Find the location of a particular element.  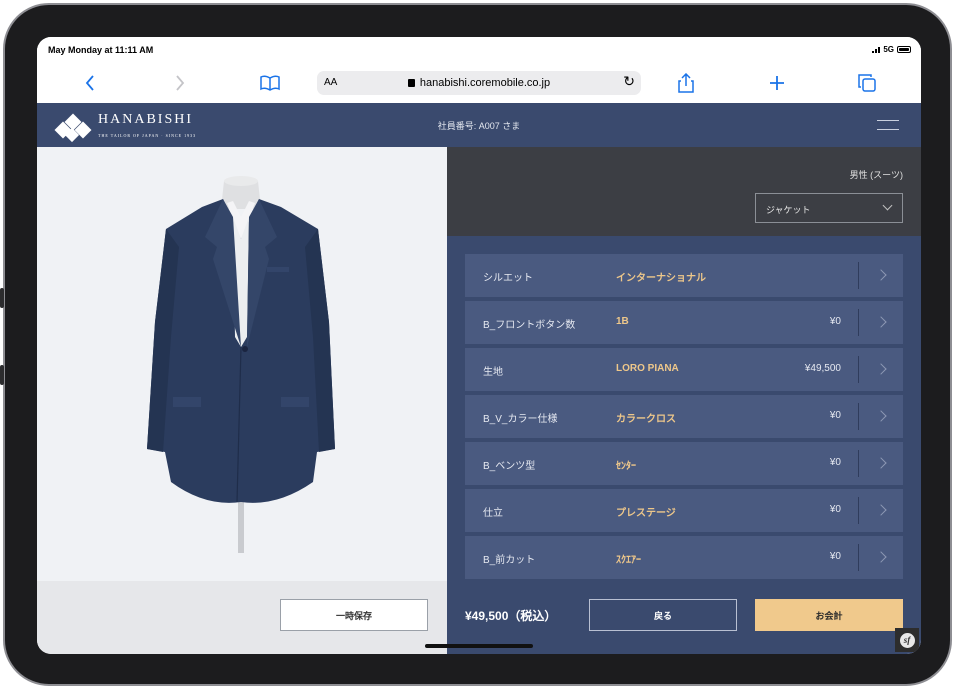

option-value: ｾﾝﾀｰ is located at coordinates (626, 466).